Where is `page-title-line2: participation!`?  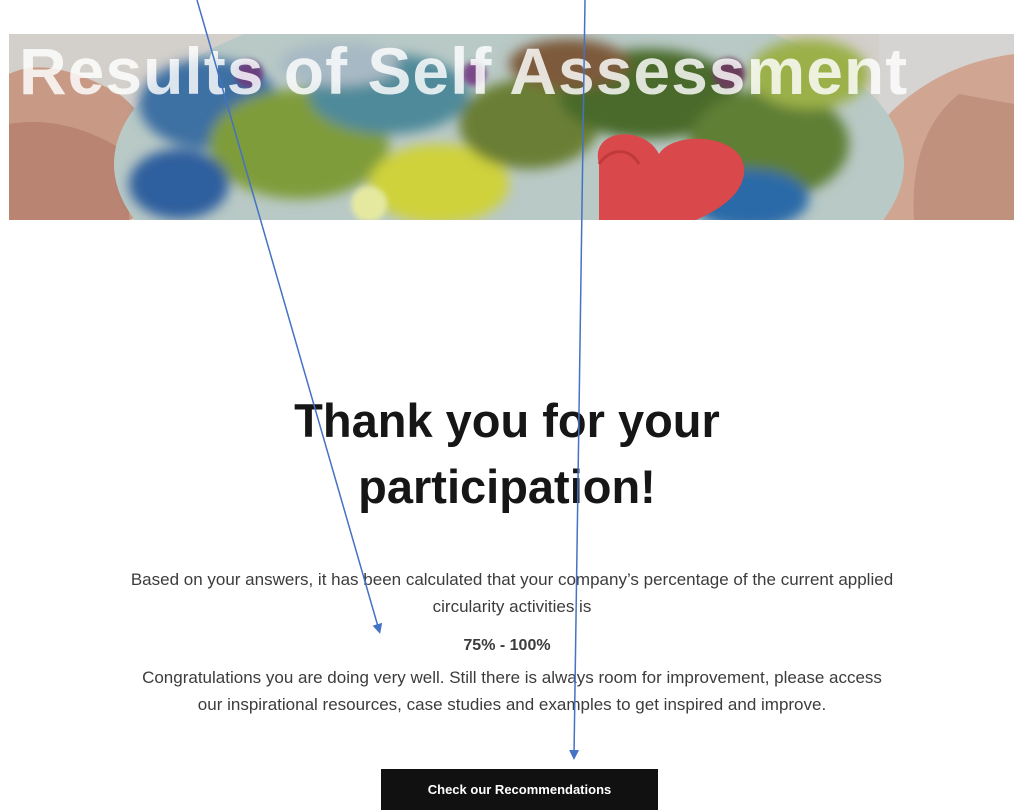 page-title-line2: participation! is located at coordinates (507, 486).